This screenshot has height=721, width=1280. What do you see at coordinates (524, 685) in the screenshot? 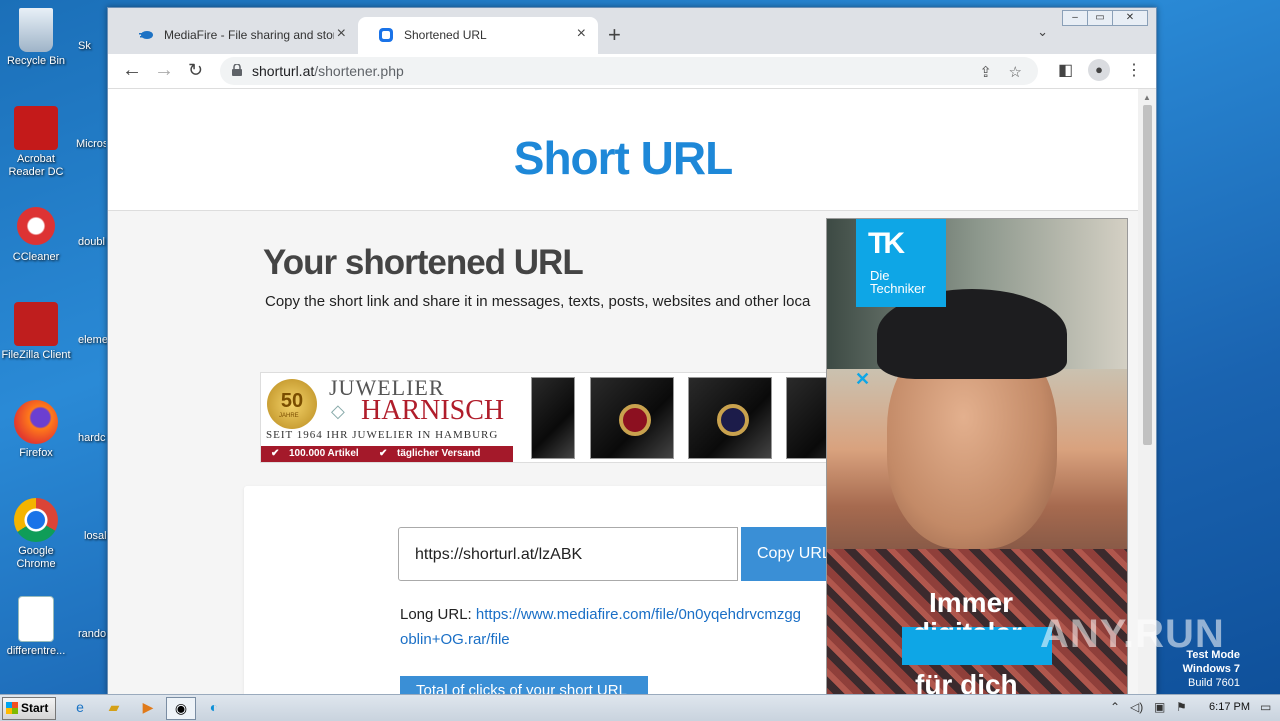
I see `total-clicks-button: Total of clicks of your short URL` at bounding box center [524, 685].